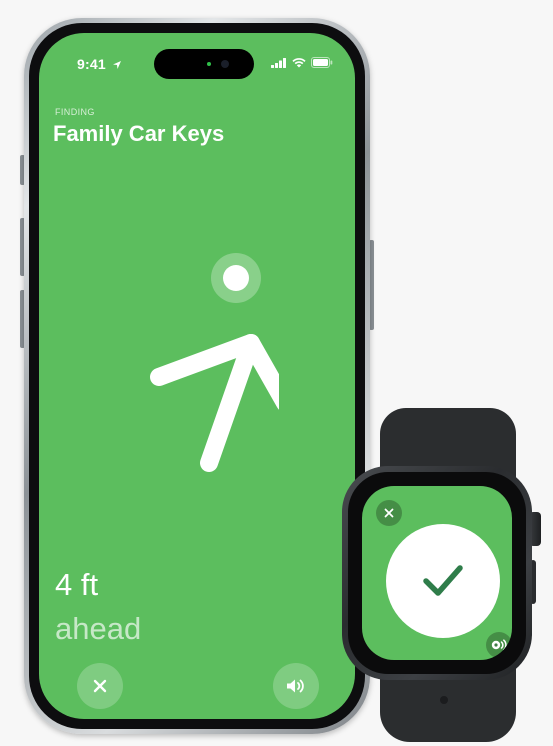  Describe the element at coordinates (322, 62) in the screenshot. I see `battery-icon` at that location.